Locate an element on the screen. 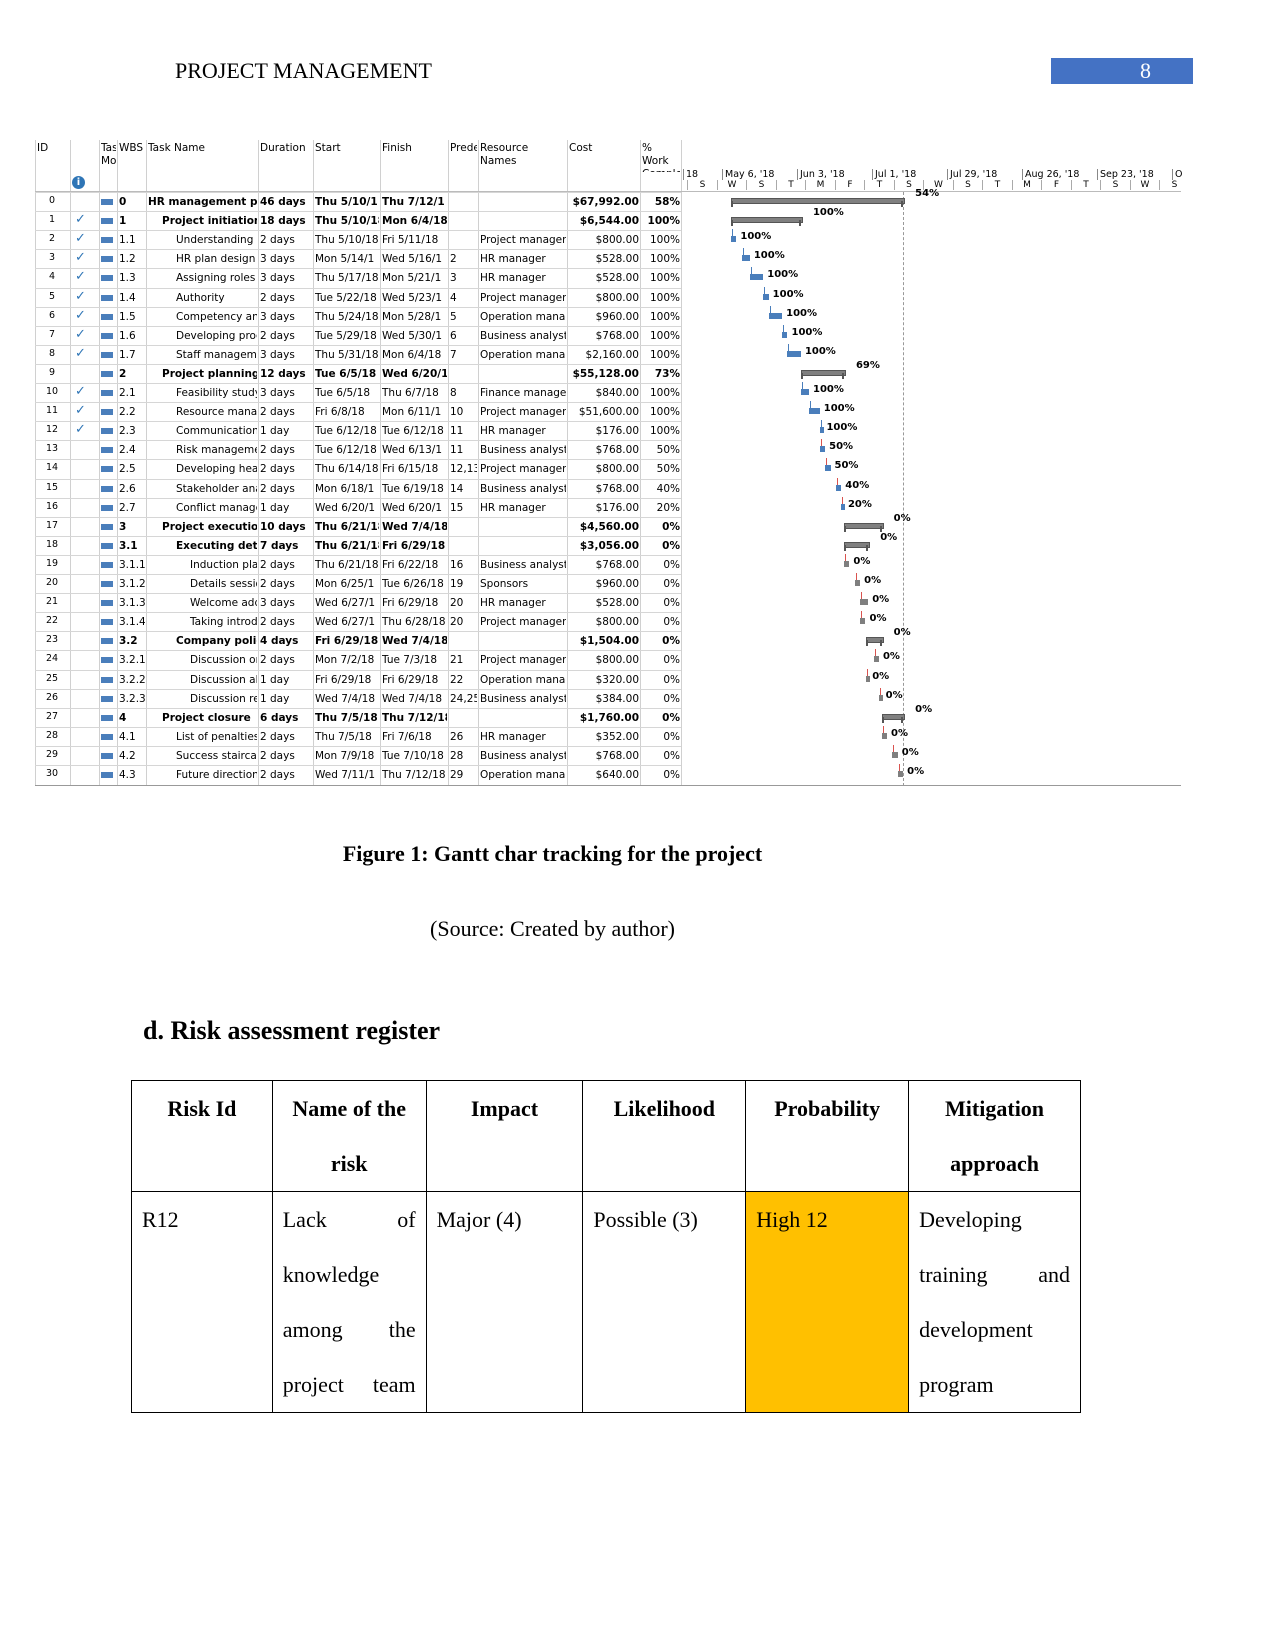 This screenshot has height=1650, width=1275. timescale-label: Jun 3, '18 is located at coordinates (821, 174).